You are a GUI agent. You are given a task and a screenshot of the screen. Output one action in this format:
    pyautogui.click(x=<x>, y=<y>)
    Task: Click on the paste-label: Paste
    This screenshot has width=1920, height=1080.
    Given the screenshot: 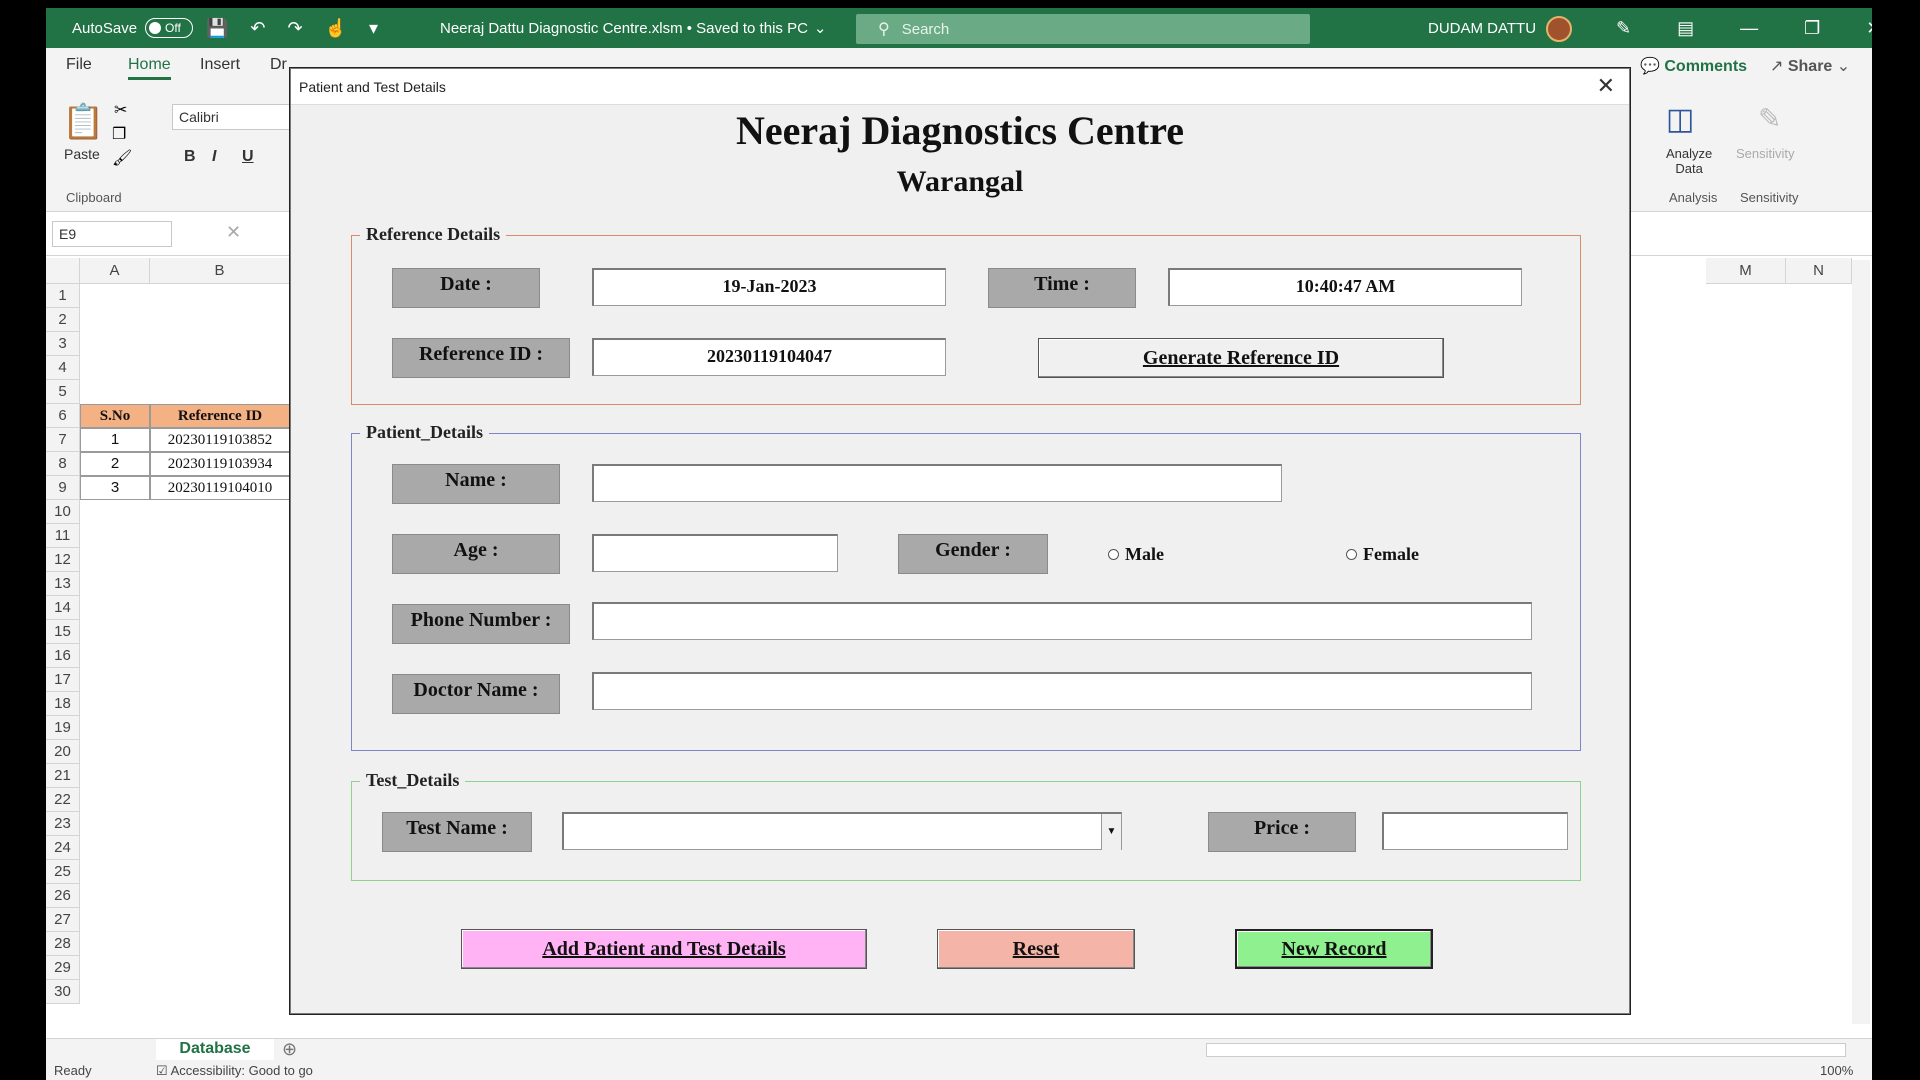 What is the action you would take?
    pyautogui.click(x=82, y=154)
    